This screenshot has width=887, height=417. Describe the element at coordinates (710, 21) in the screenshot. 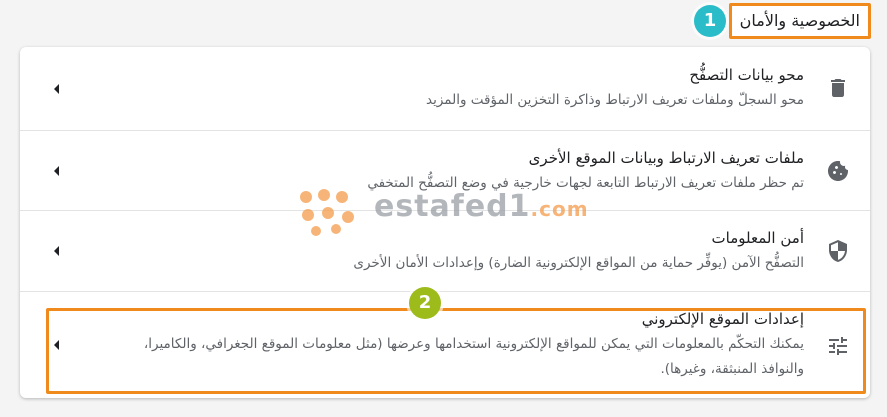

I see `annotation-badge-1: 1` at that location.